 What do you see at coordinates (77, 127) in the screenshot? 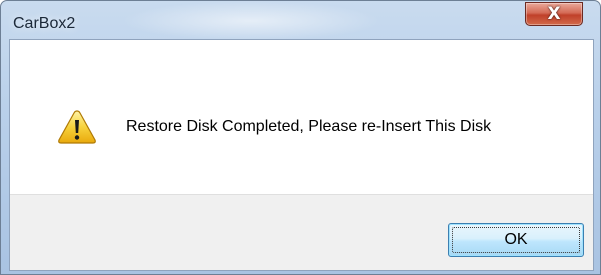
I see `warning-icon` at bounding box center [77, 127].